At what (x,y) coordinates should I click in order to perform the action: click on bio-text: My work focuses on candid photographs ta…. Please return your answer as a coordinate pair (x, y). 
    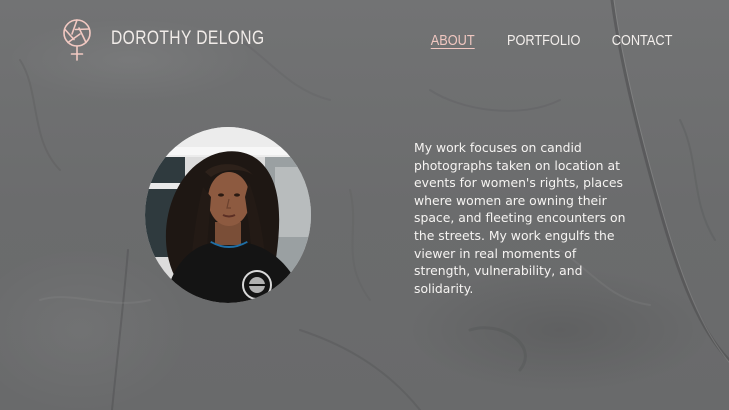
    Looking at the image, I should click on (520, 218).